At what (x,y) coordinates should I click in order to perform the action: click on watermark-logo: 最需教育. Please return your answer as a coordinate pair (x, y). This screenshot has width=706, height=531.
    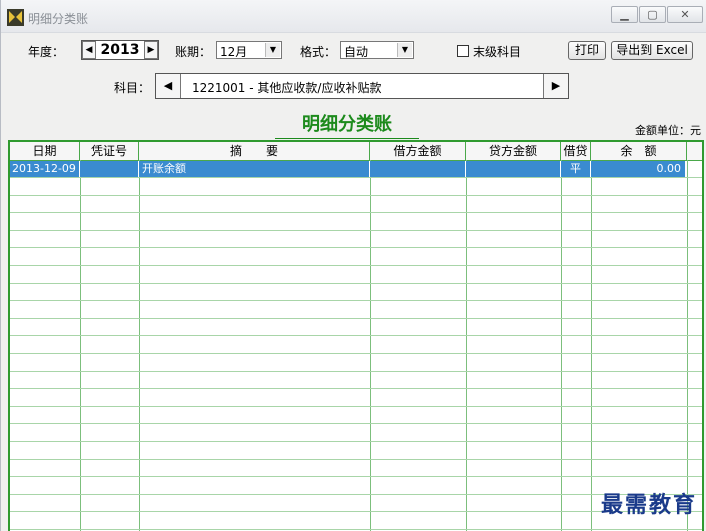
    Looking at the image, I should click on (648, 505).